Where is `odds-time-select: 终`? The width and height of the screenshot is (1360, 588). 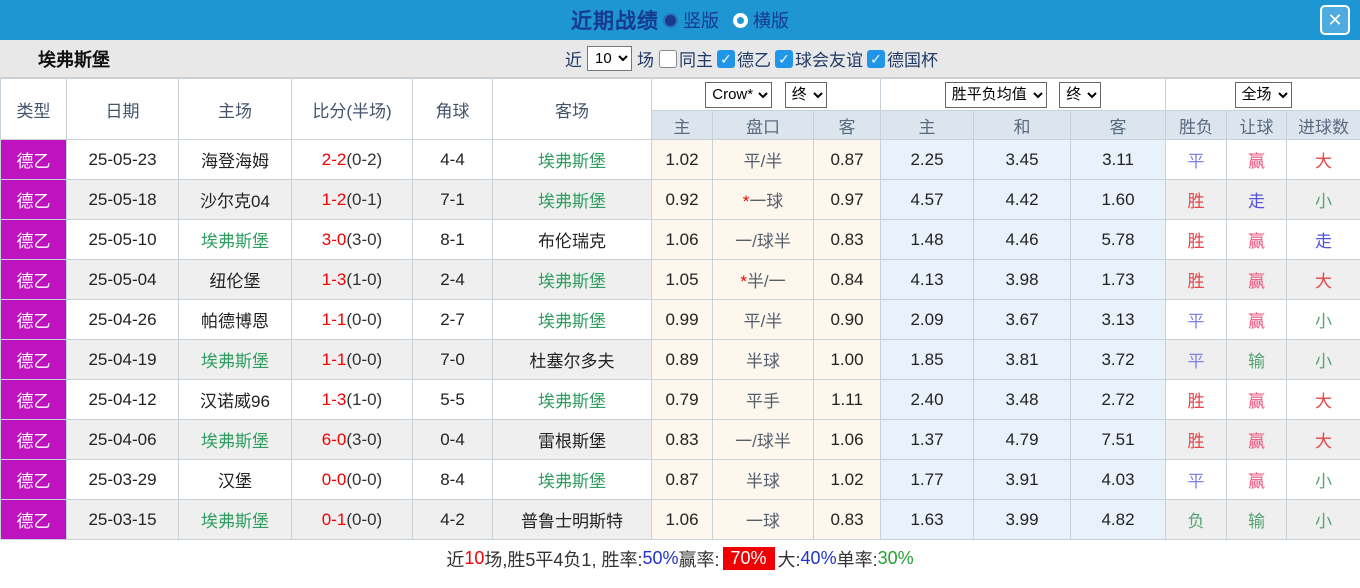 odds-time-select: 终 is located at coordinates (805, 94).